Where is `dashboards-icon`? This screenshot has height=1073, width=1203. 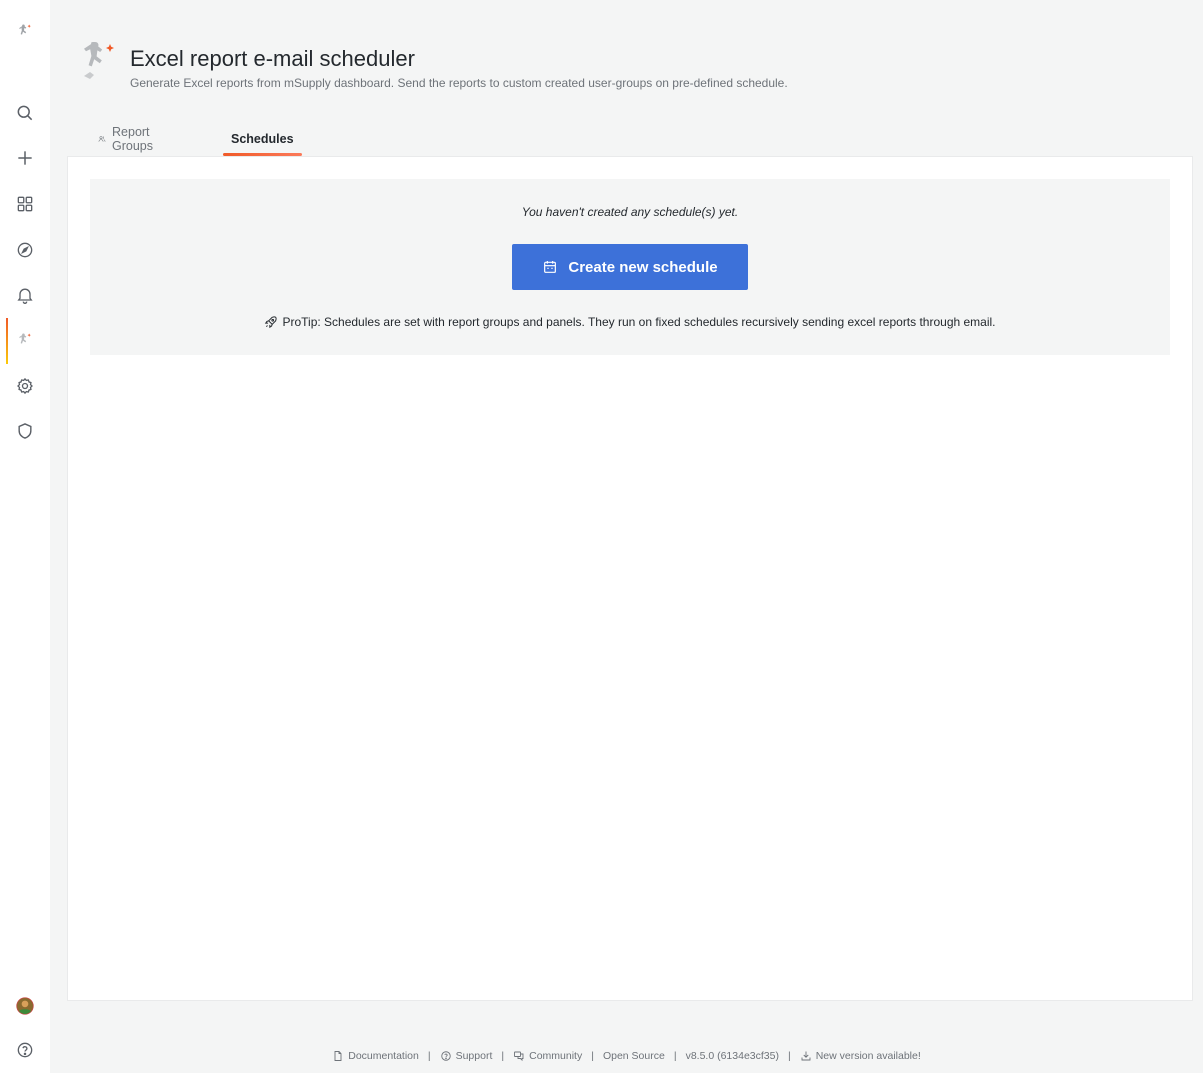 dashboards-icon is located at coordinates (25, 204).